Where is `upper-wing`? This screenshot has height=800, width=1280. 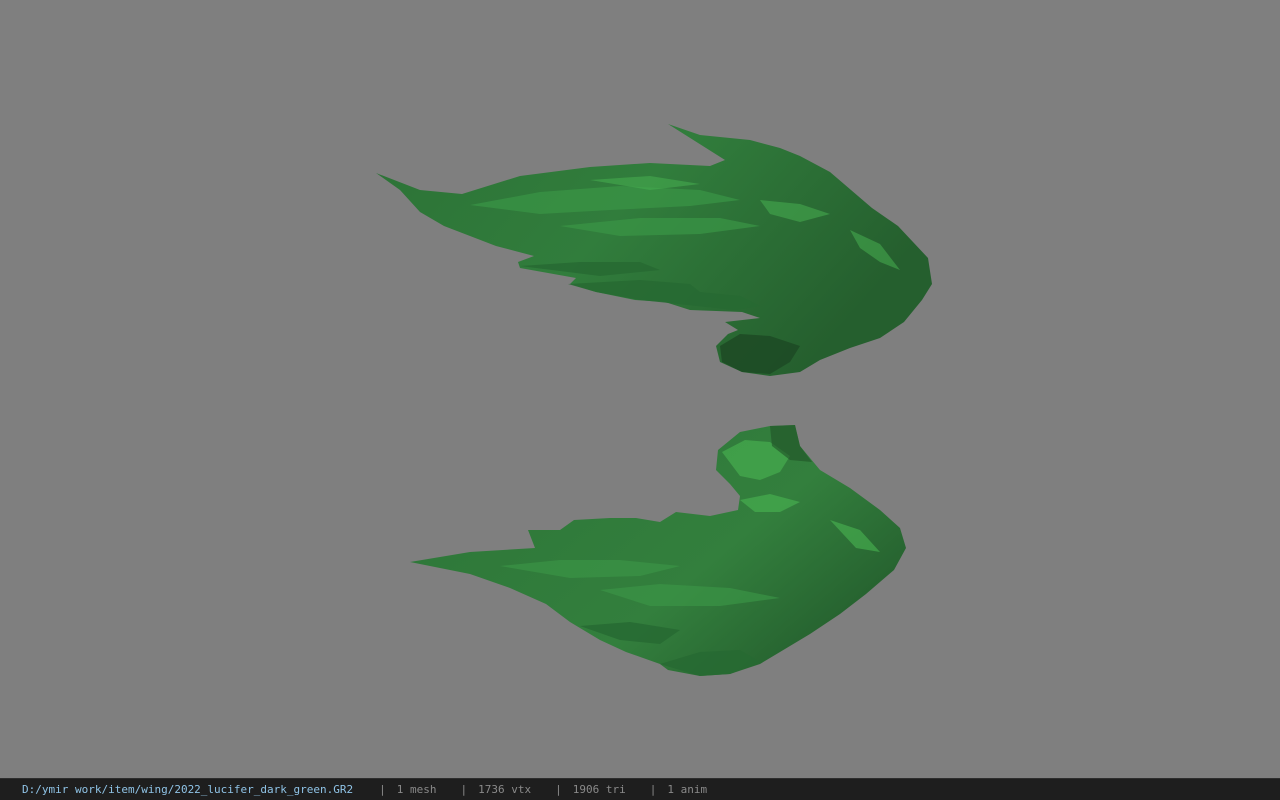
upper-wing is located at coordinates (654, 250).